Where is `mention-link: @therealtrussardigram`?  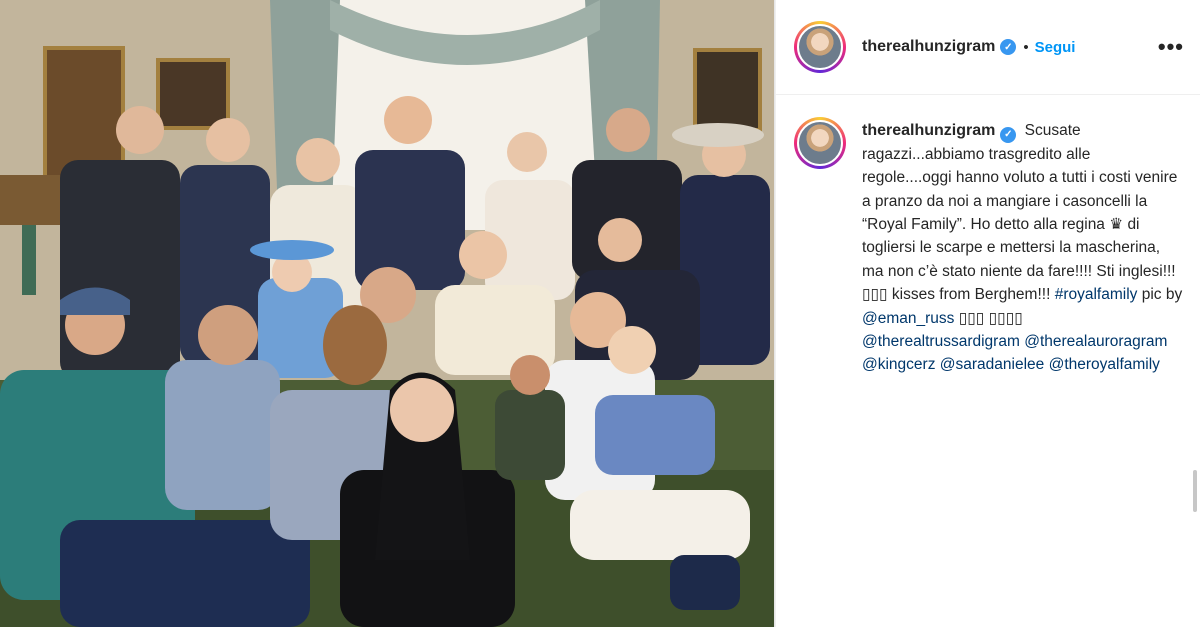
mention-link: @therealtrussardigram is located at coordinates (941, 341).